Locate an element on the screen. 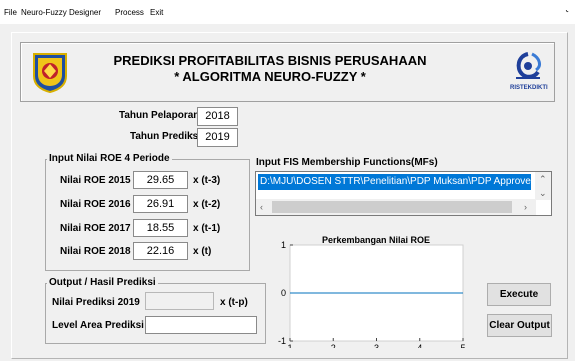  menu-file: File is located at coordinates (10, 12).